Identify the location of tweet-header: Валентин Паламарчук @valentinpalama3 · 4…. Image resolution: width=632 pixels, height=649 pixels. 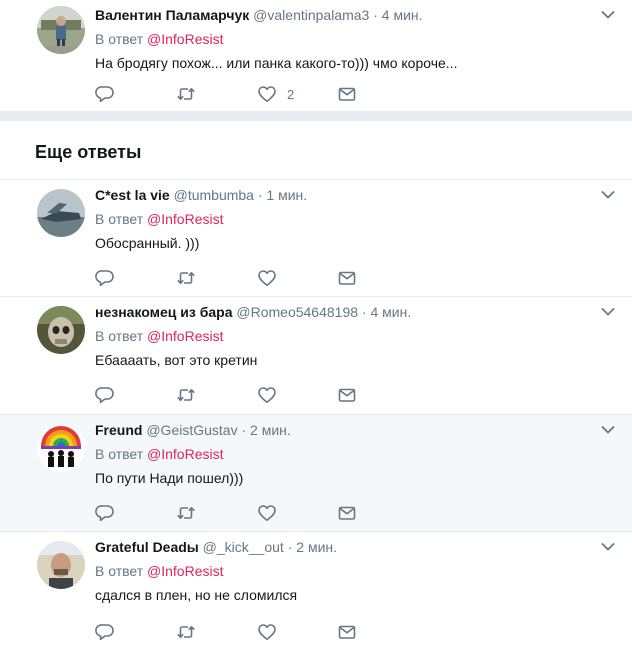
(259, 15).